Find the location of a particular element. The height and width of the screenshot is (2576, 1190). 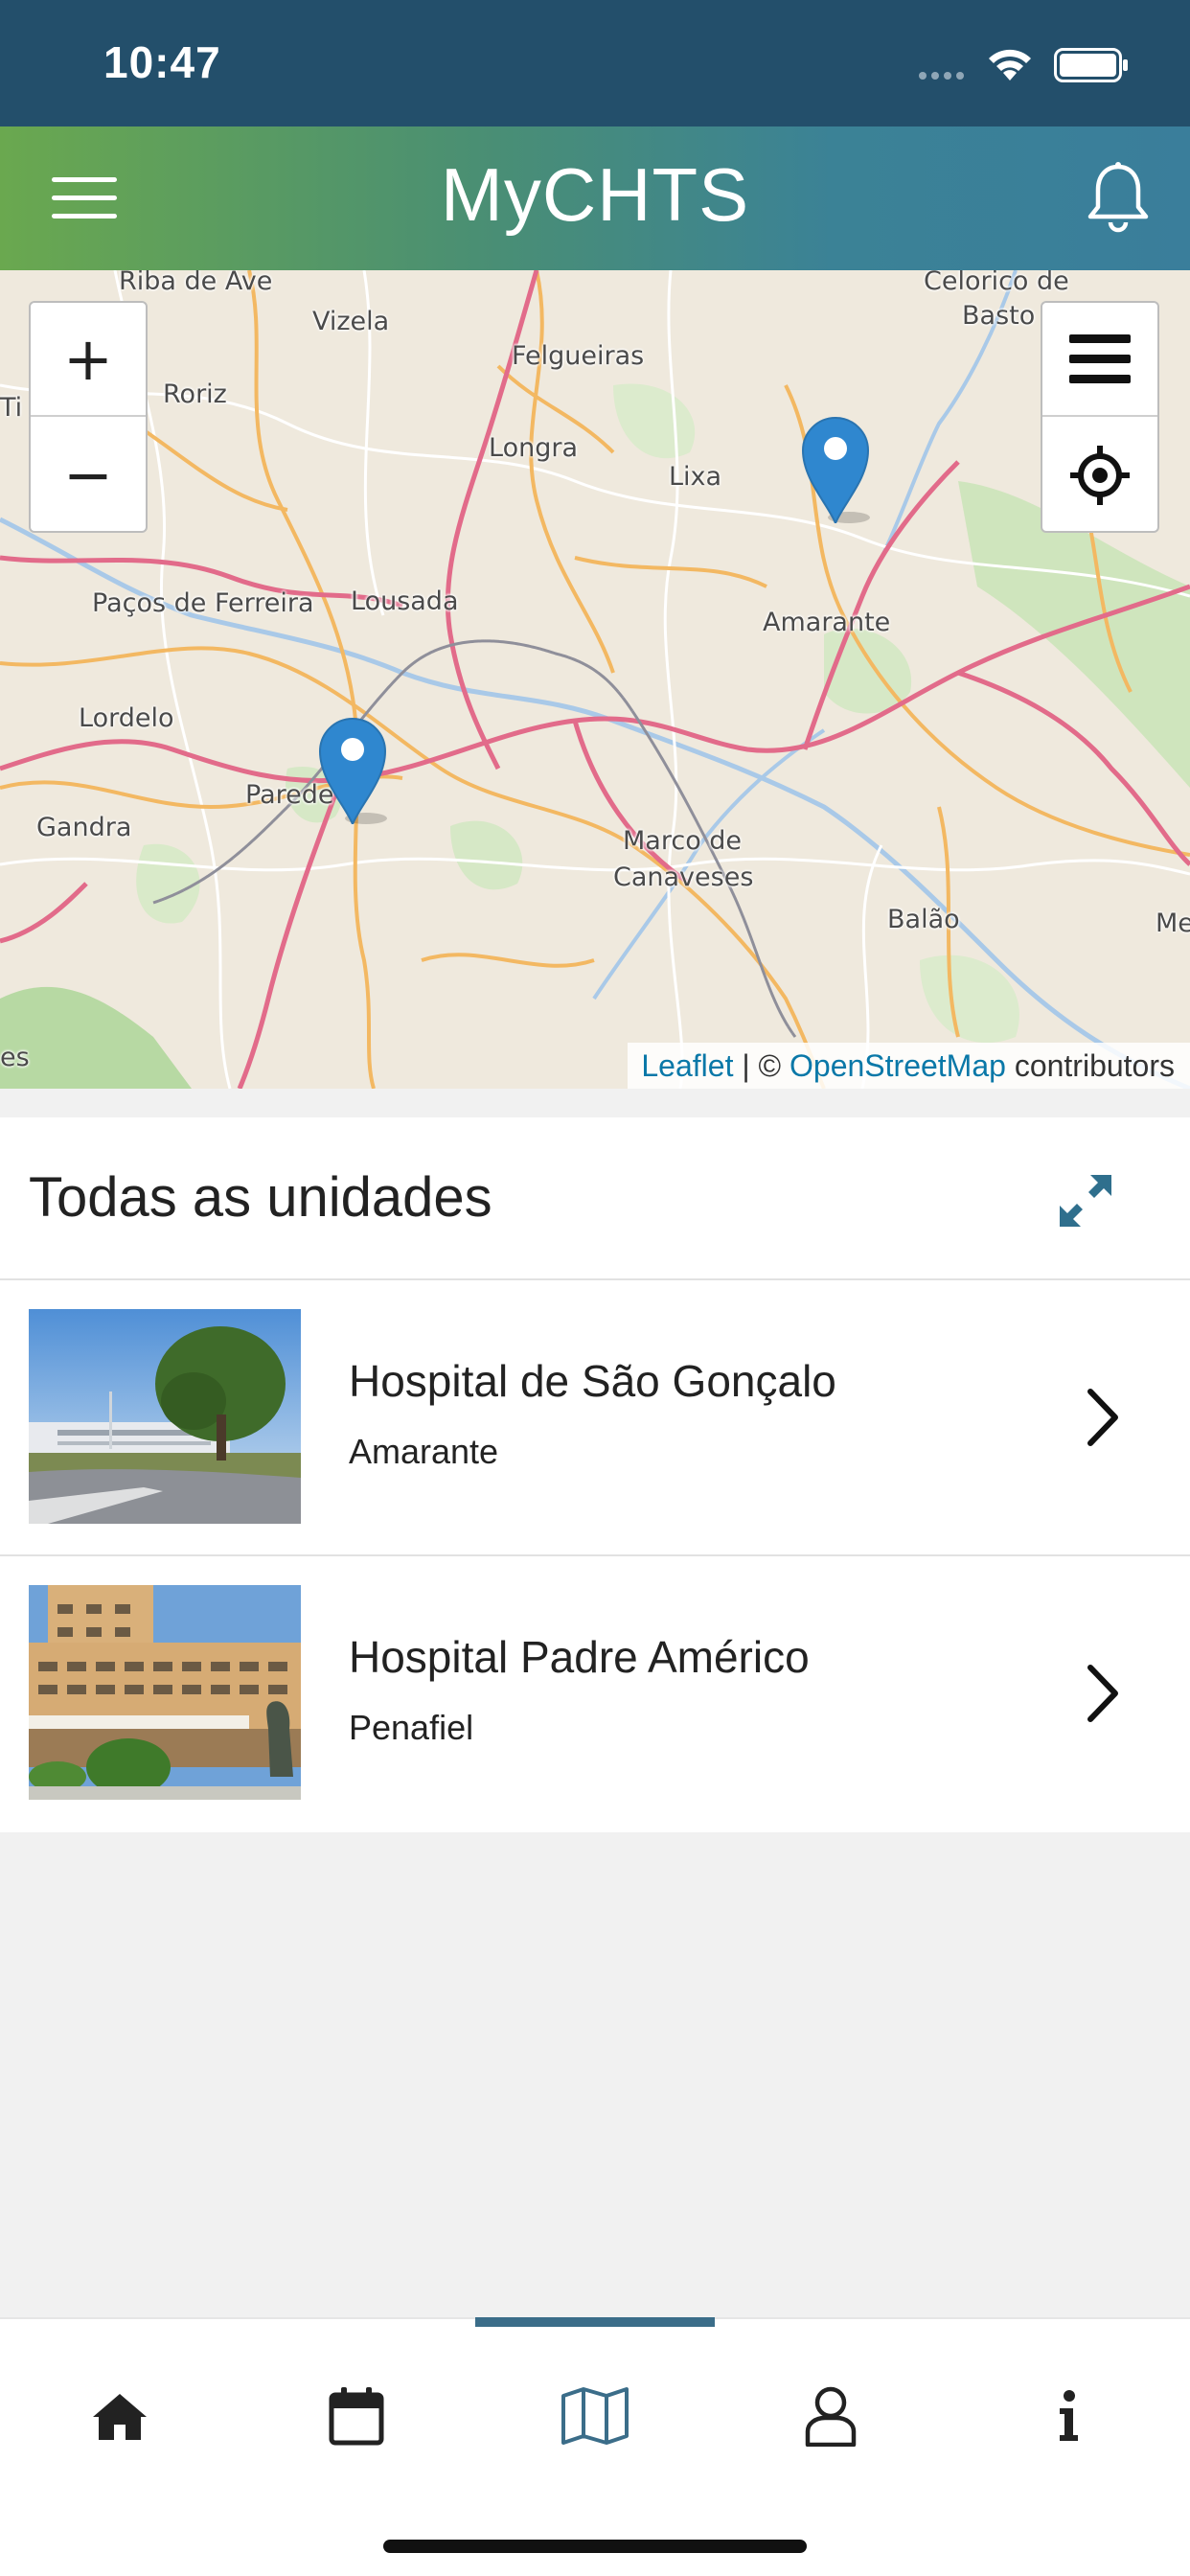

map-marker-amarante is located at coordinates (836, 467).